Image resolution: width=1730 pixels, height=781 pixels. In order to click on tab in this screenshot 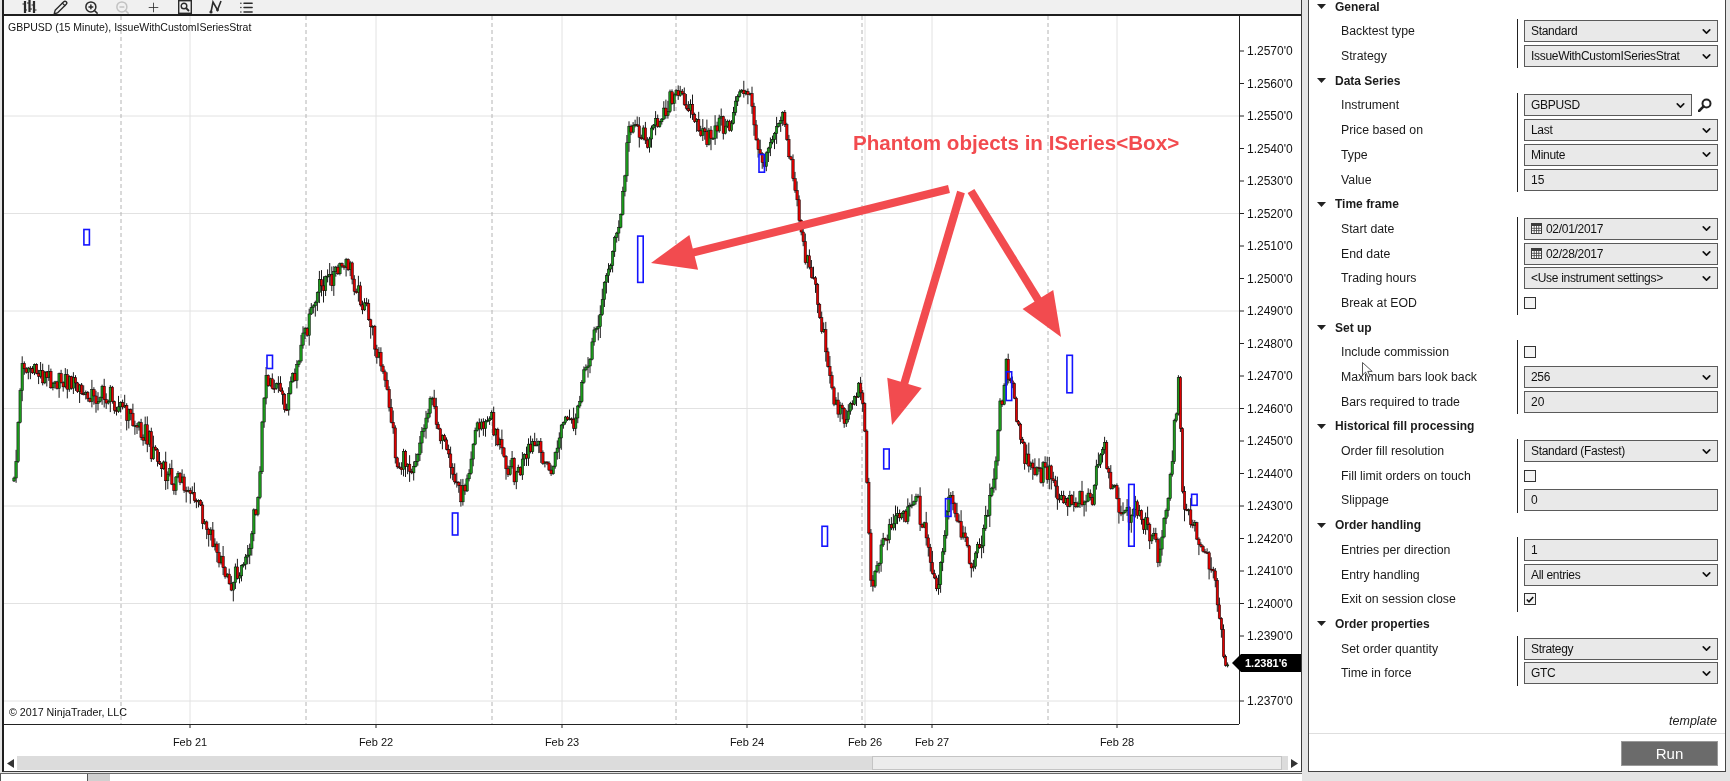, I will do `click(44, 777)`.